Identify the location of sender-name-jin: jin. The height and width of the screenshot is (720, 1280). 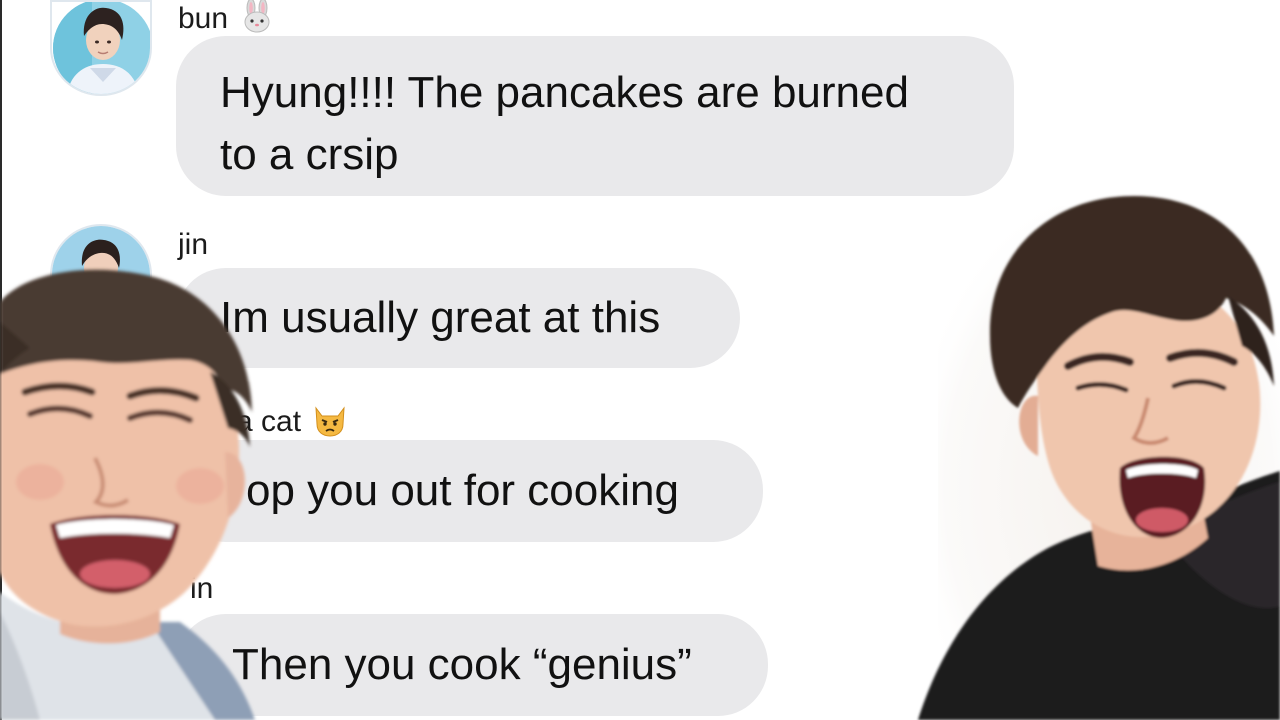
(193, 245).